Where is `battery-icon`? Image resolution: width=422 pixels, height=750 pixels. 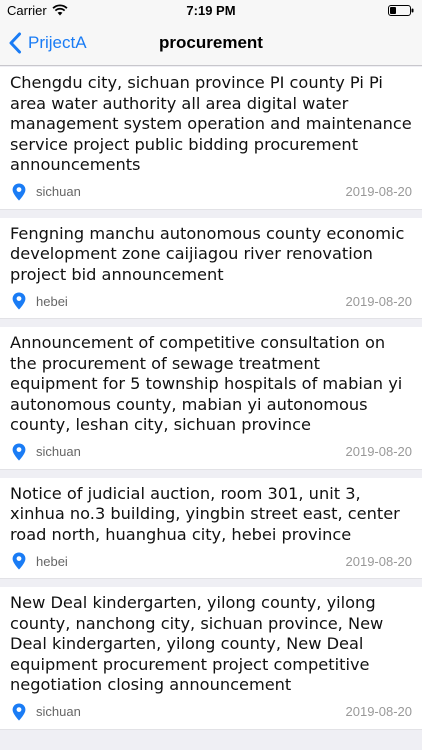
battery-icon is located at coordinates (401, 10).